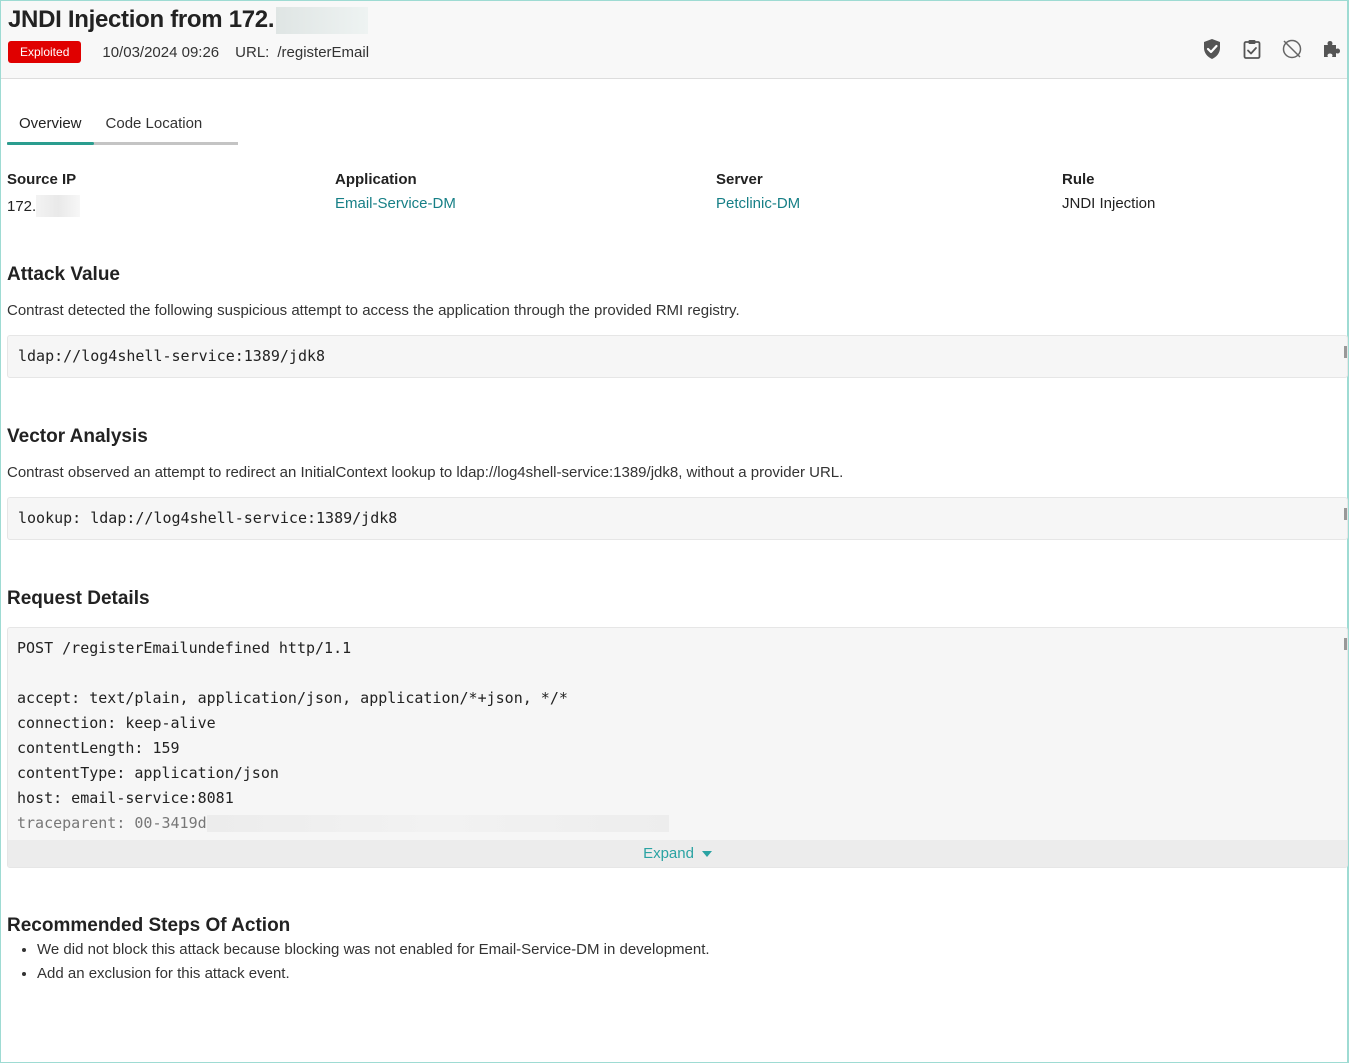 Image resolution: width=1352 pixels, height=1063 pixels. I want to click on rule-field: Rule JNDI Injection, so click(1108, 191).